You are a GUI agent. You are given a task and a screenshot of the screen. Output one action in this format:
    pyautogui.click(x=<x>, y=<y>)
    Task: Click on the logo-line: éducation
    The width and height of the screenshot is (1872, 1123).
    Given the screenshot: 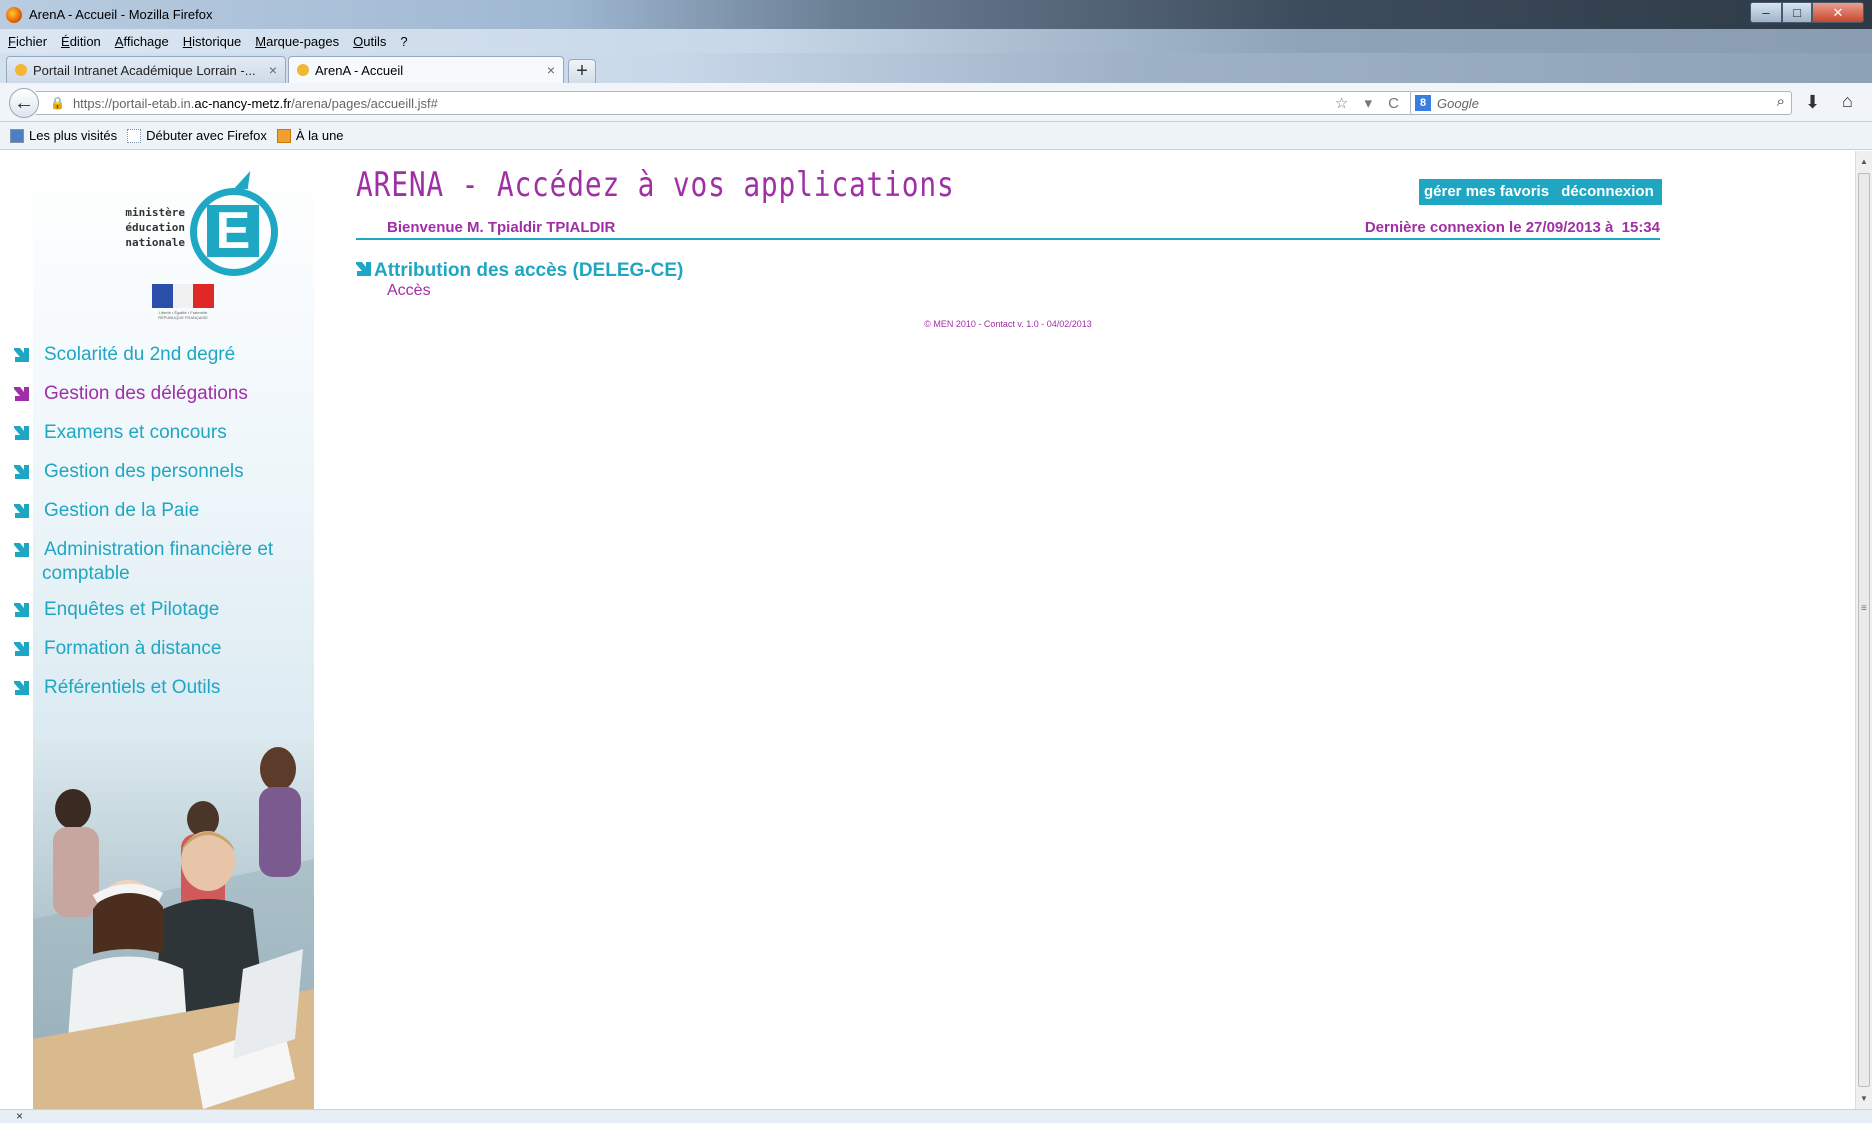 What is the action you would take?
    pyautogui.click(x=155, y=227)
    